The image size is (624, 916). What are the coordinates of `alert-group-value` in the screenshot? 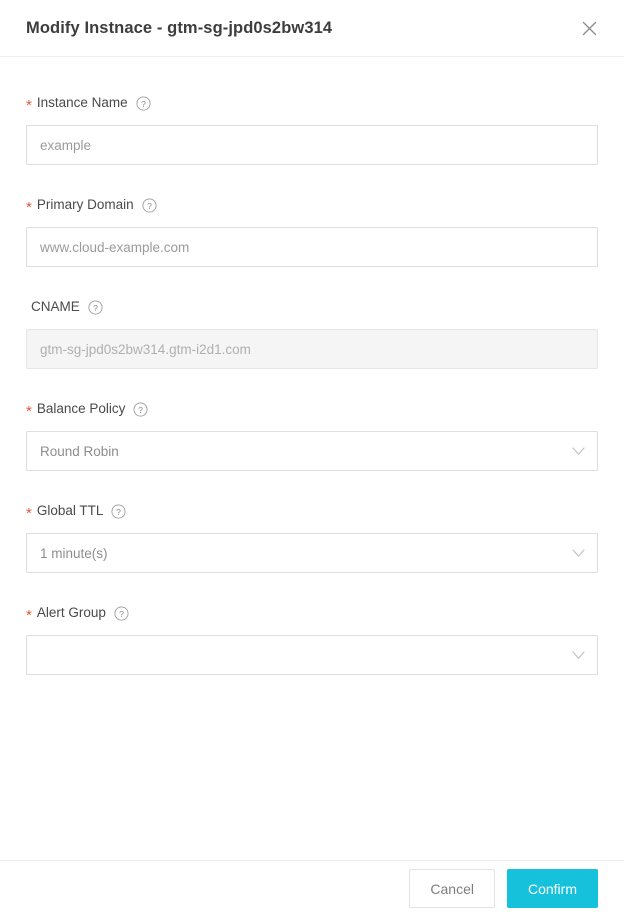 It's located at (312, 655).